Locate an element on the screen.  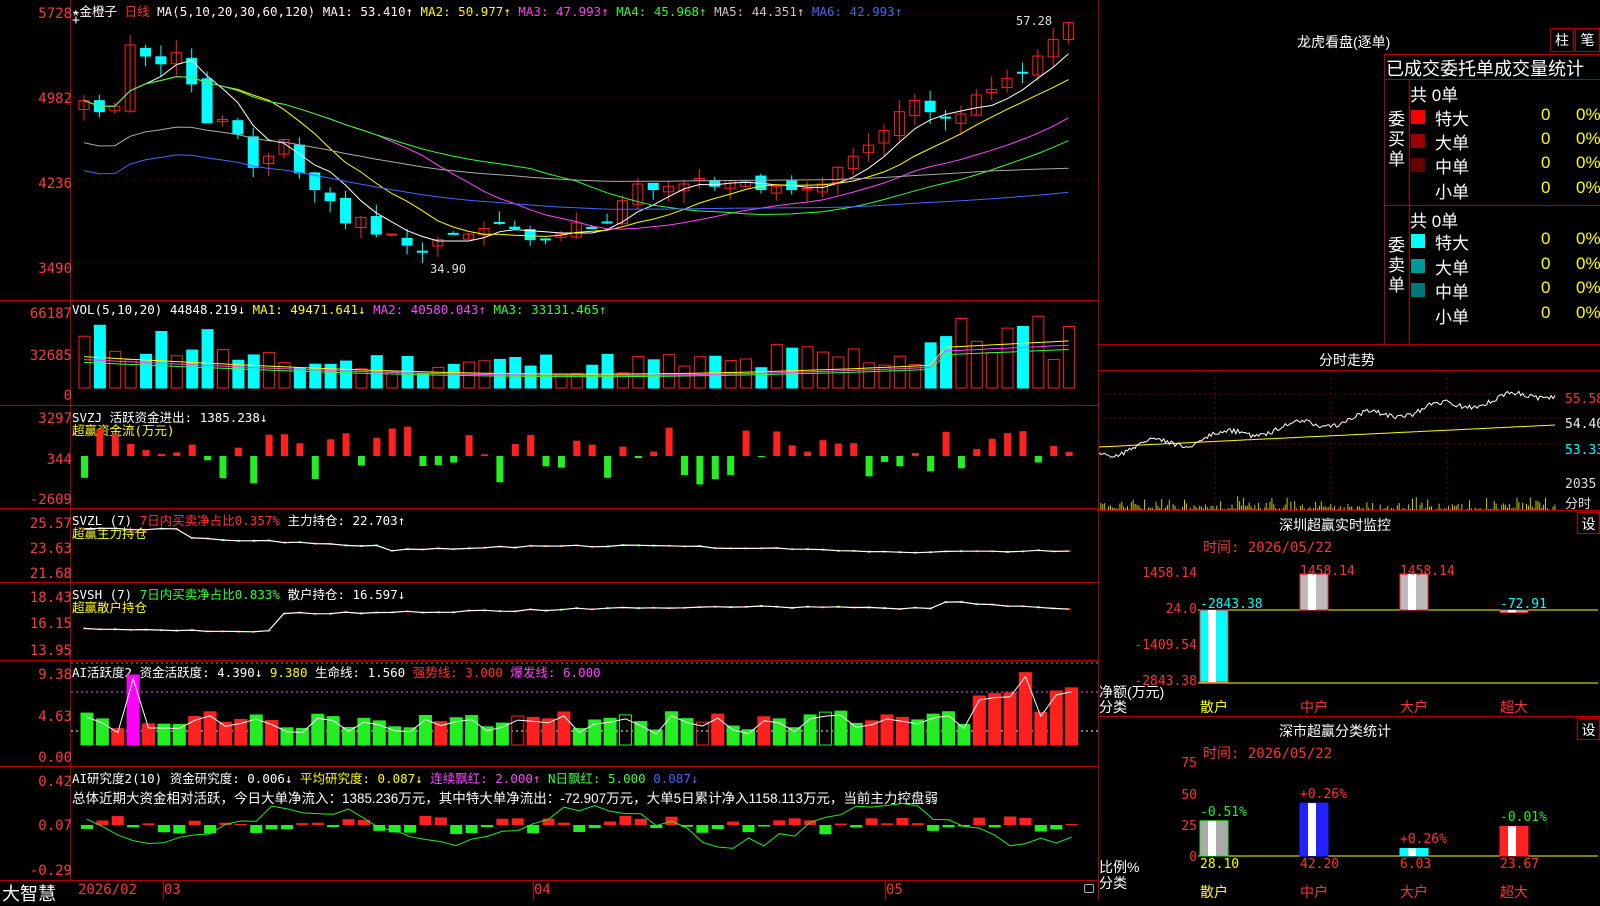
sz-class-y-tick: 75 is located at coordinates (1189, 763).